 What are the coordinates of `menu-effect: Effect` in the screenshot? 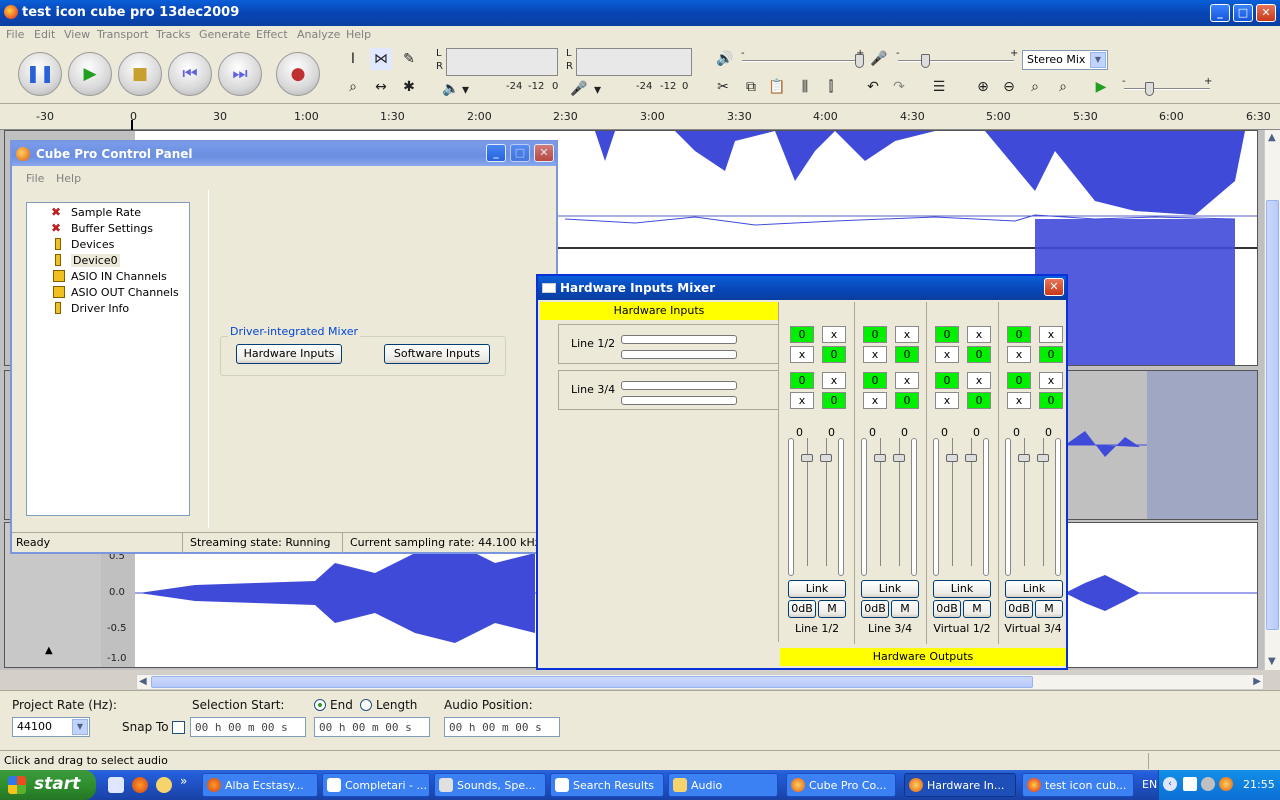 It's located at (272, 34).